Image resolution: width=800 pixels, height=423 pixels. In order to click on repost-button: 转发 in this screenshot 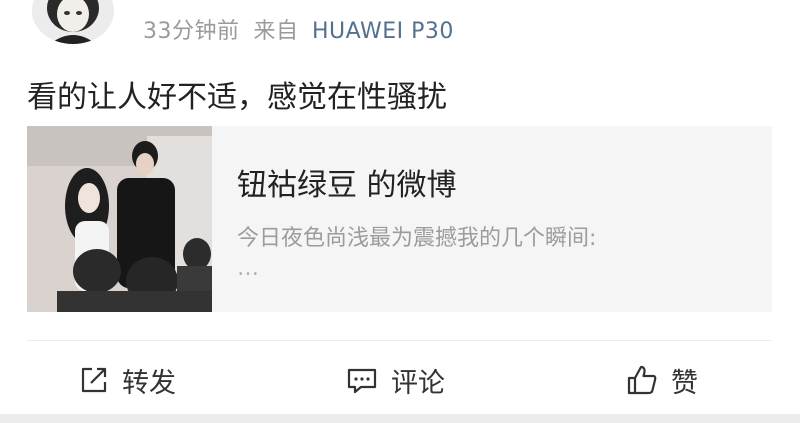, I will do `click(127, 380)`.